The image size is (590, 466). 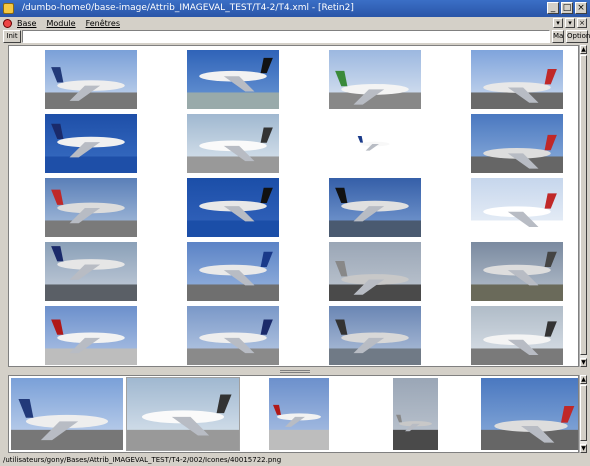 I want to click on toolbar: Init Ma Options, so click(x=295, y=36).